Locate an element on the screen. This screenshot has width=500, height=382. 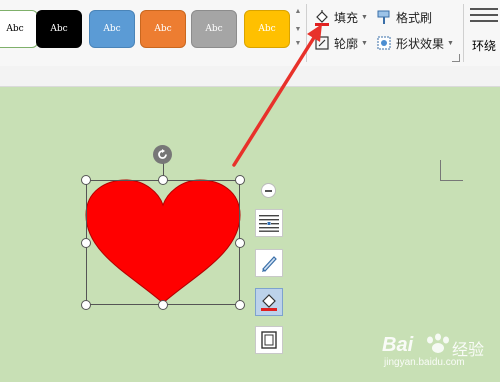
resize-handle-bottom is located at coordinates (163, 305).